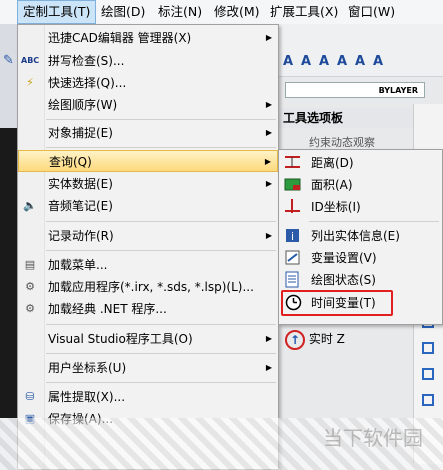  What do you see at coordinates (148, 161) in the screenshot?
I see `menu-item-query: 查询(Q) ▶` at bounding box center [148, 161].